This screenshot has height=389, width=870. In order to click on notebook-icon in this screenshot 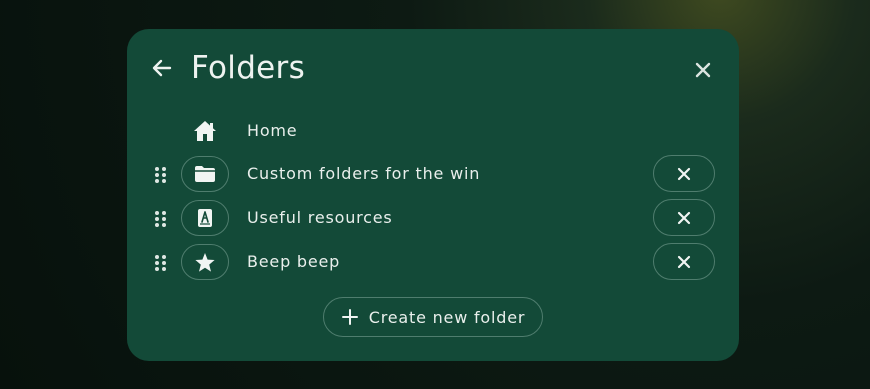, I will do `click(205, 218)`.